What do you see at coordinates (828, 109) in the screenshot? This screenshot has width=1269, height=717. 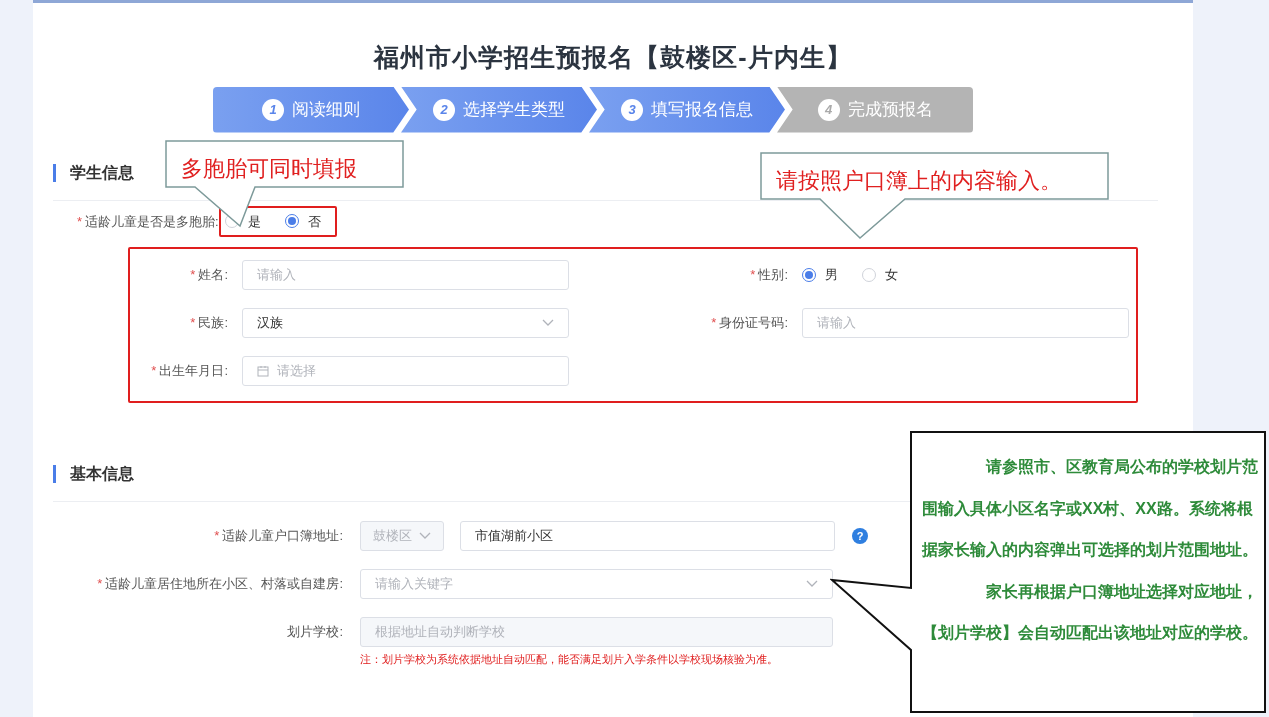 I see `step-number: 4` at bounding box center [828, 109].